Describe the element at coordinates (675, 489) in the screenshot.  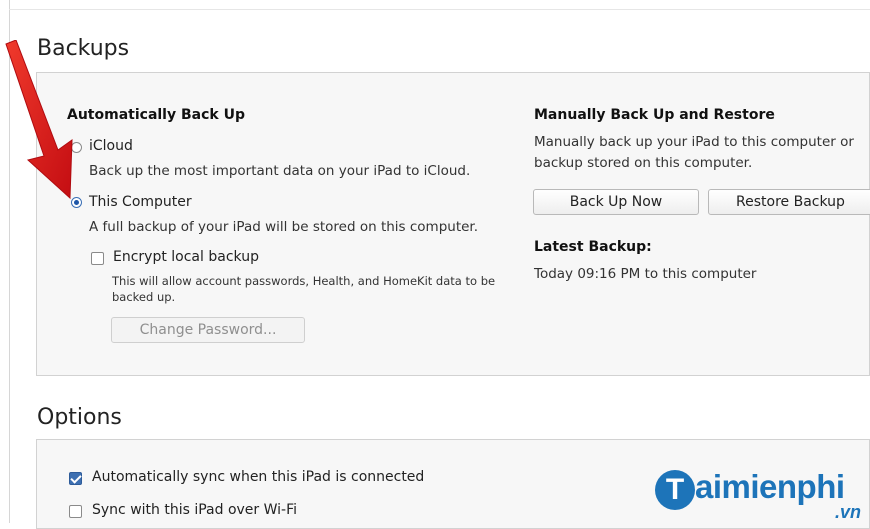
I see `watermark-badge-glyph: T` at that location.